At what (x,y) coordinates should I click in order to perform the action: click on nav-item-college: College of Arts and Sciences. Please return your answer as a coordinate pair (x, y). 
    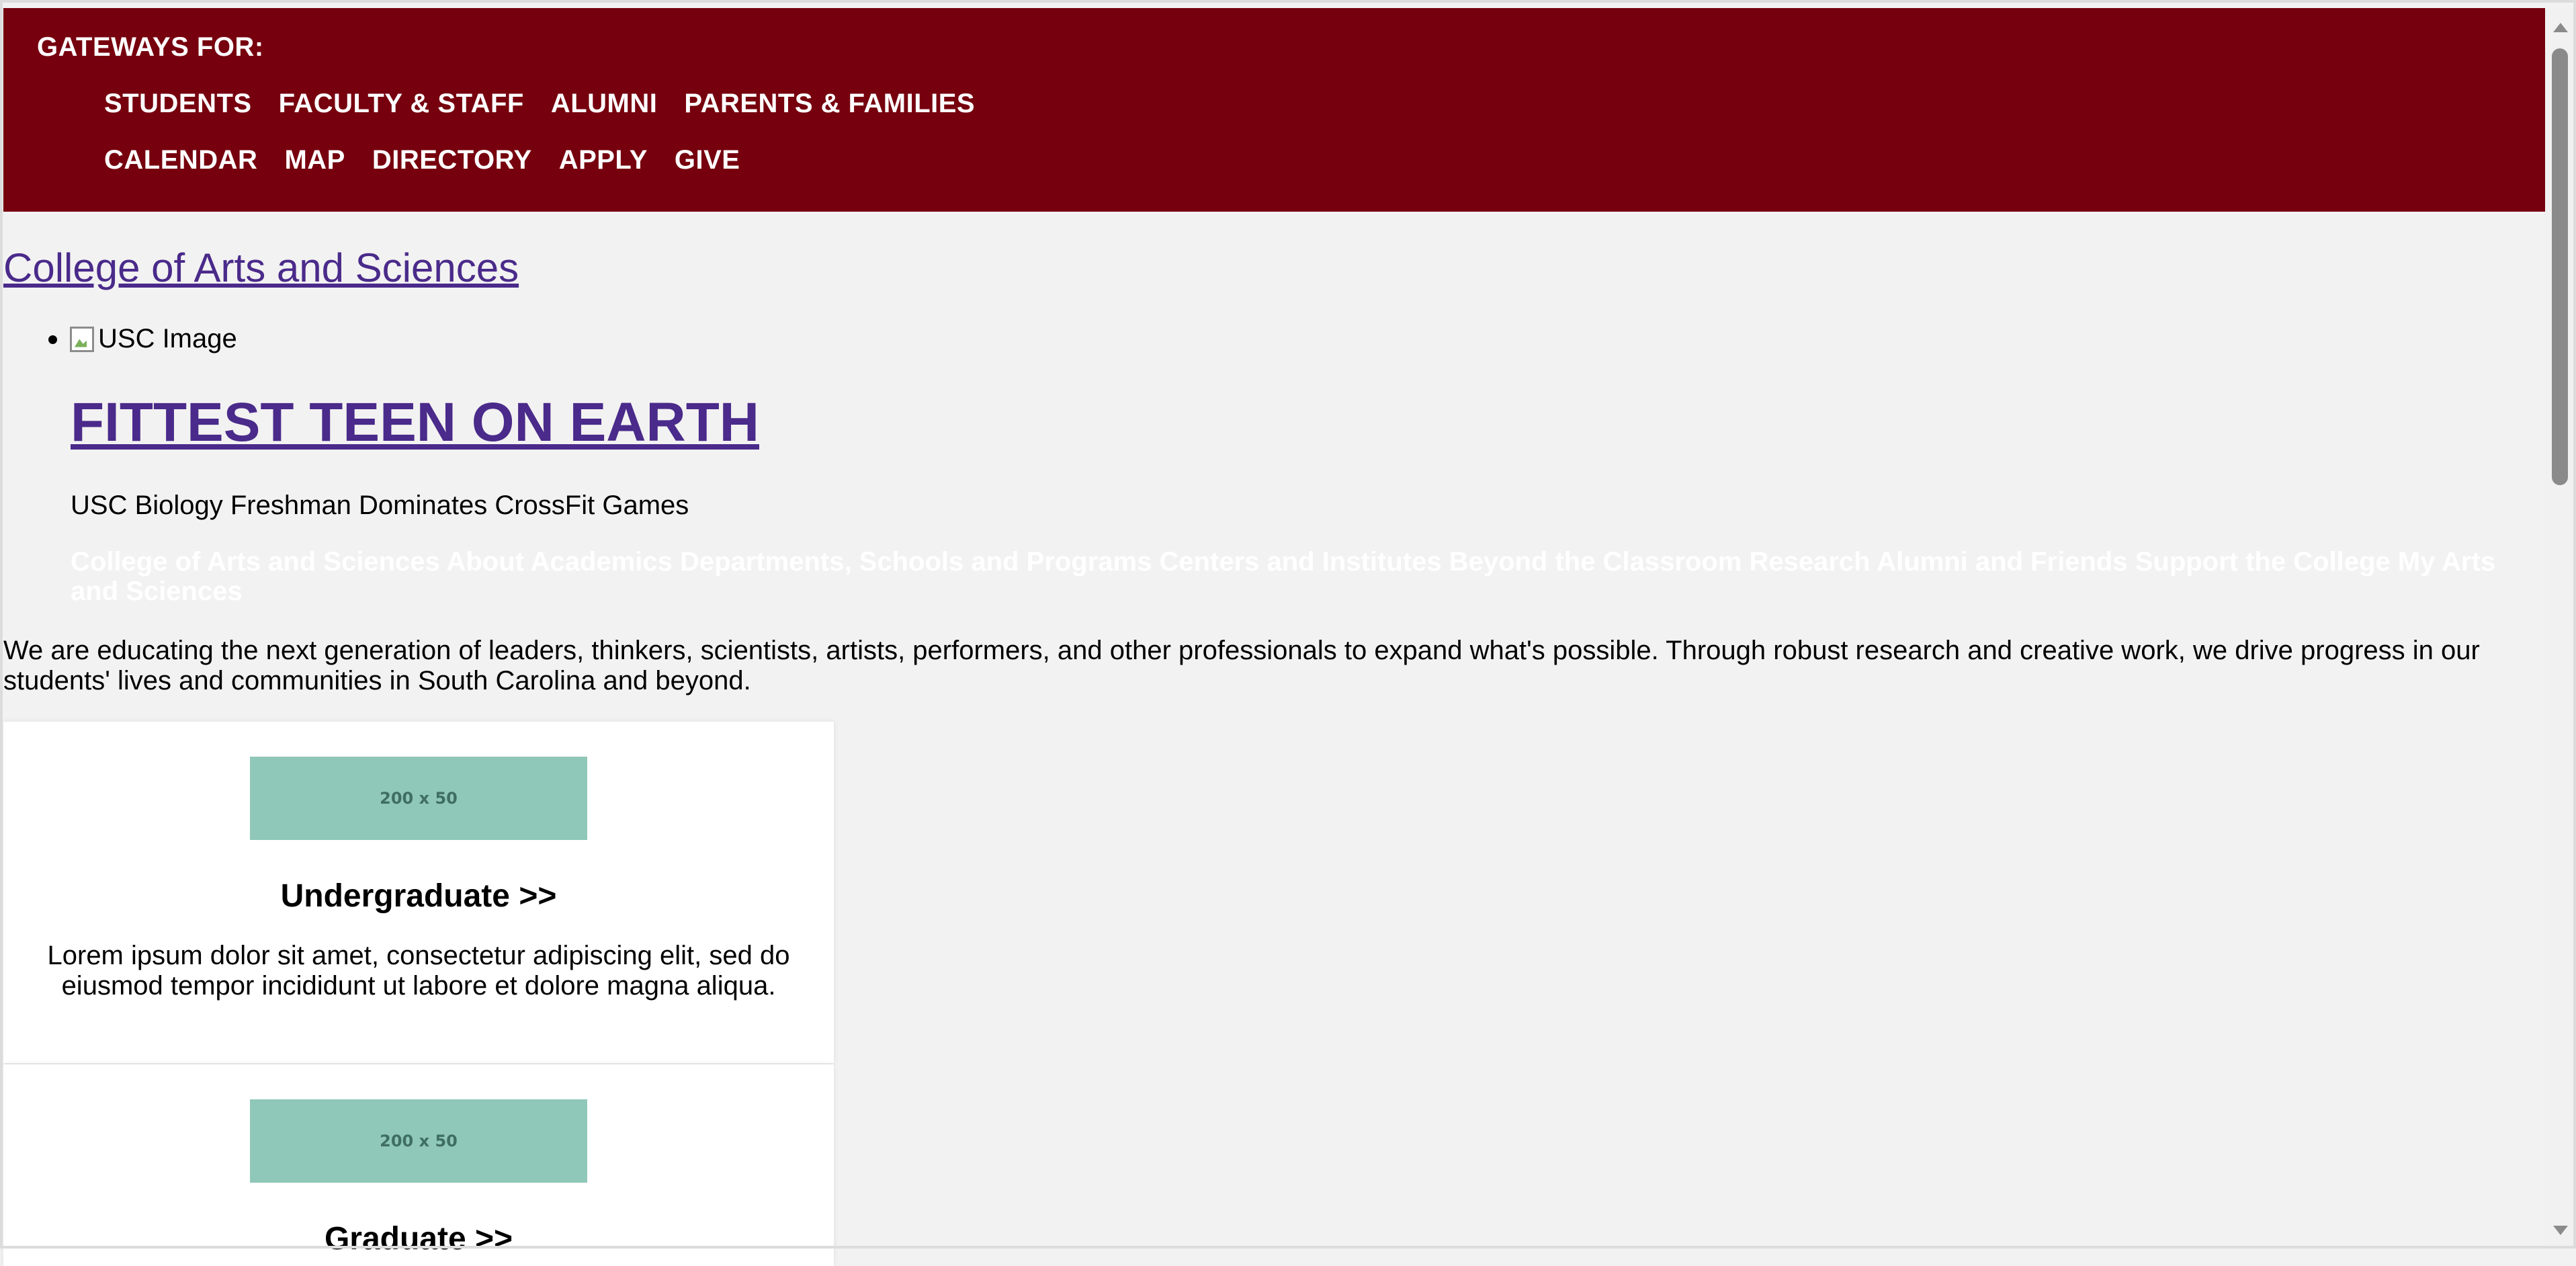
    Looking at the image, I should click on (255, 562).